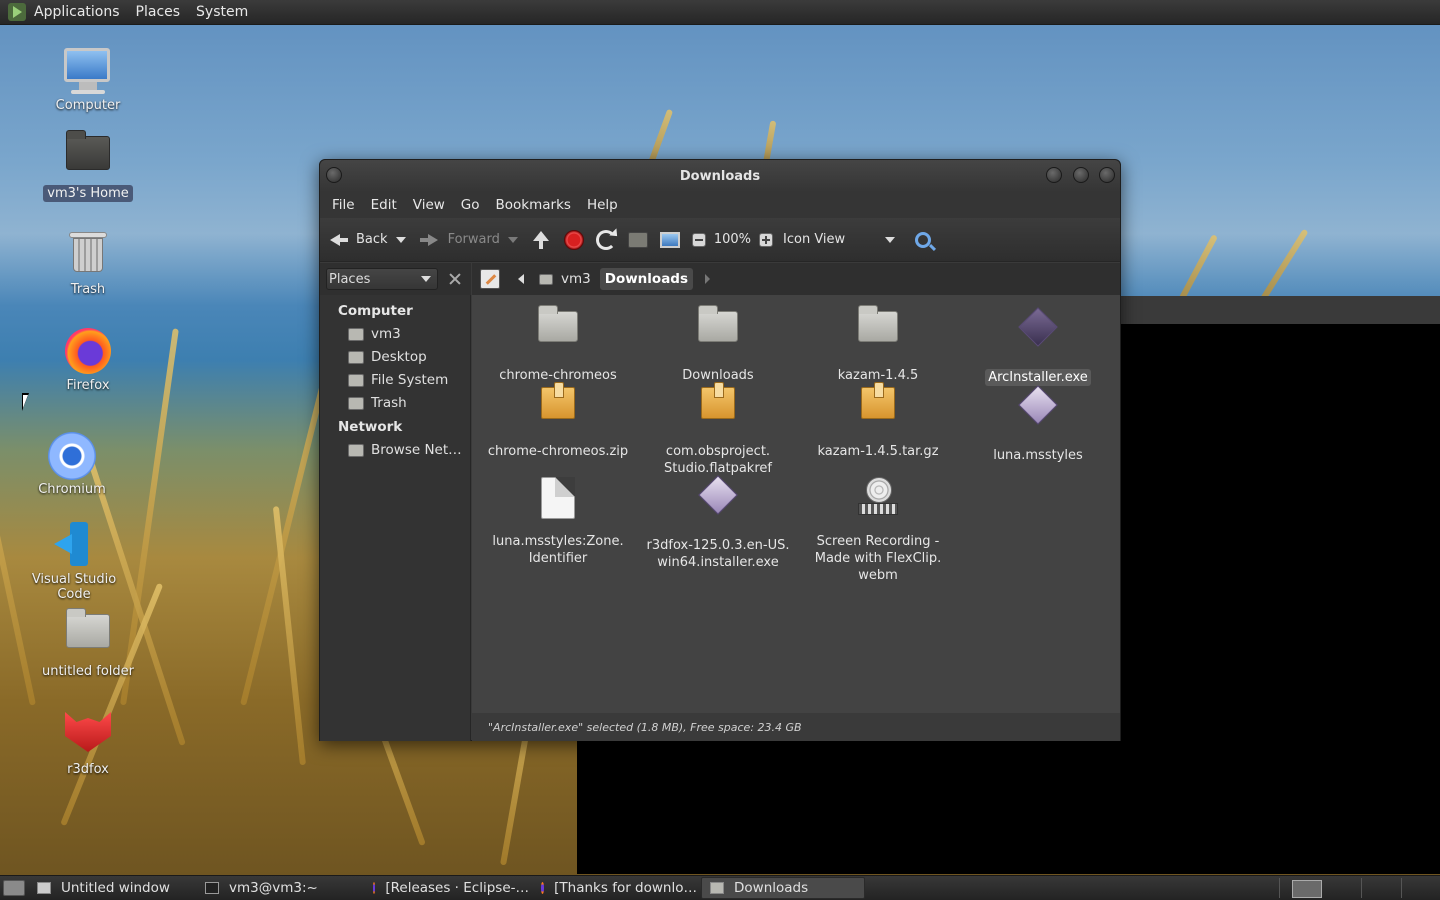 This screenshot has width=1440, height=900. What do you see at coordinates (375, 311) in the screenshot?
I see `sidebar-group-computer: Computer` at bounding box center [375, 311].